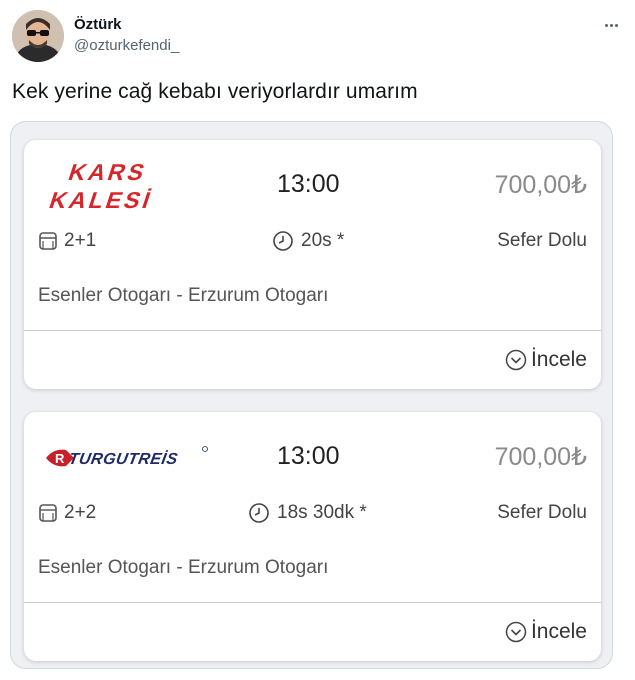  I want to click on avatar, so click(38, 36).